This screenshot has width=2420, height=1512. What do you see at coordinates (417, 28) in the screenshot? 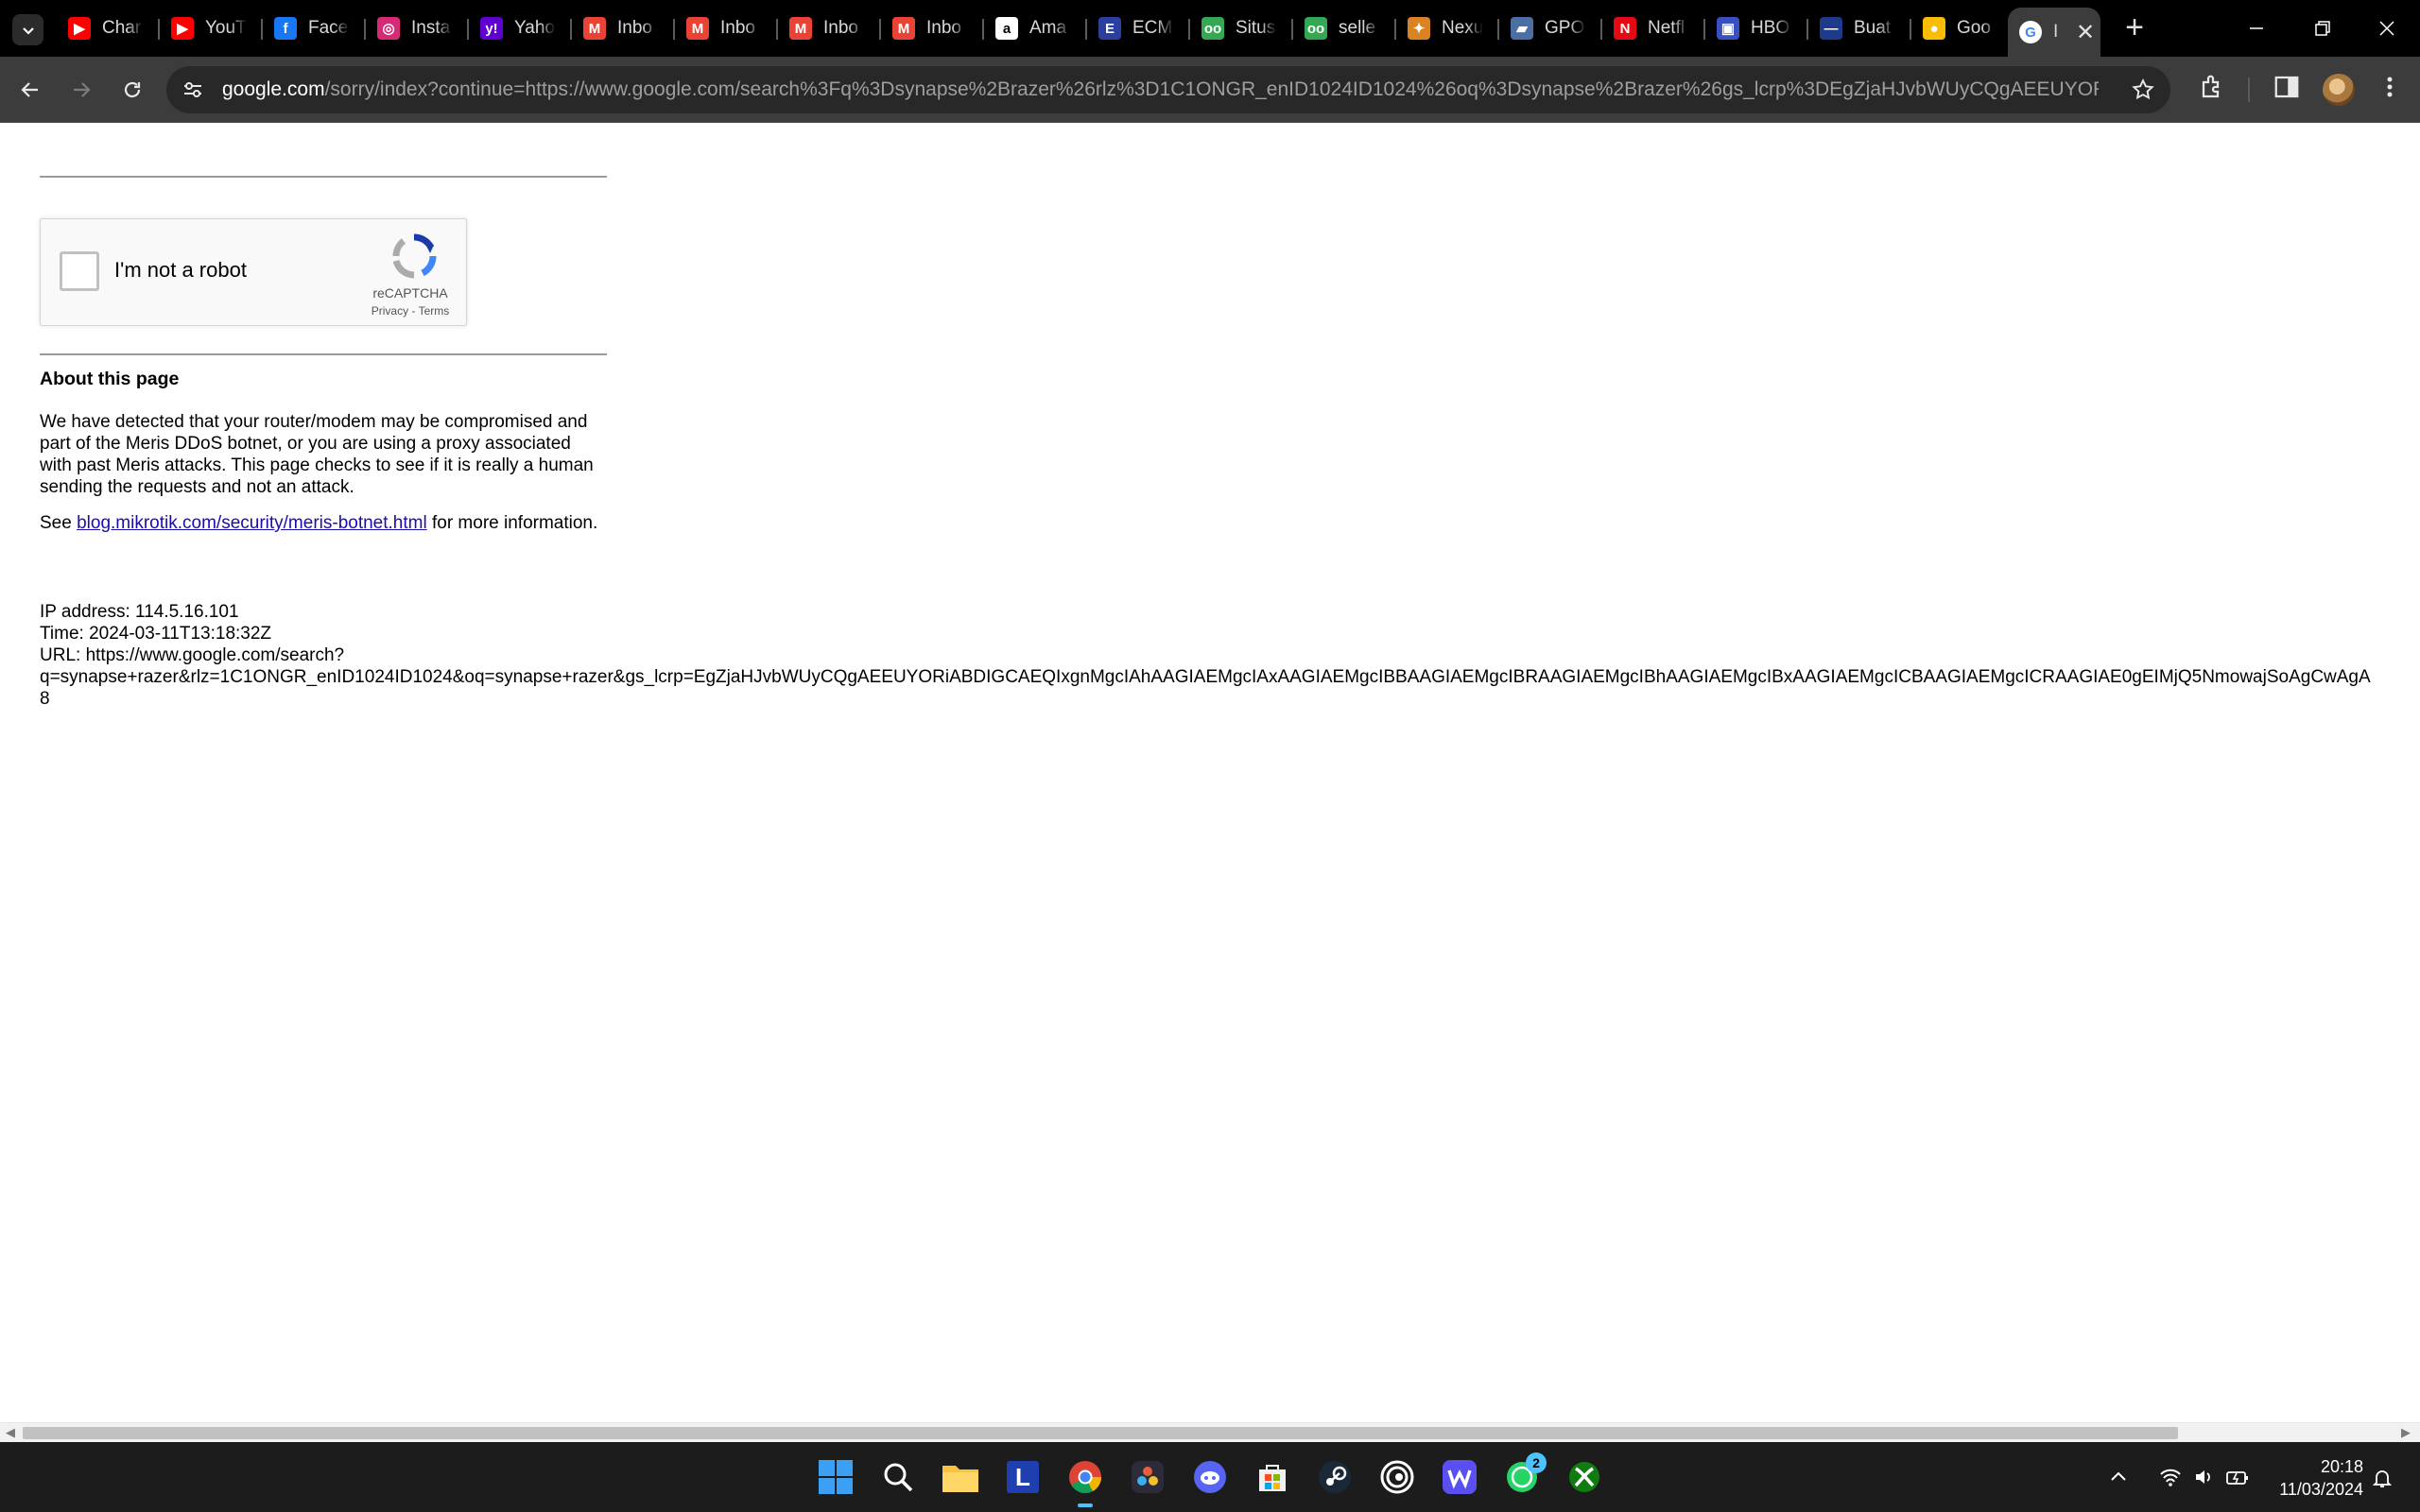
I see `tab: ◎ Insta` at bounding box center [417, 28].